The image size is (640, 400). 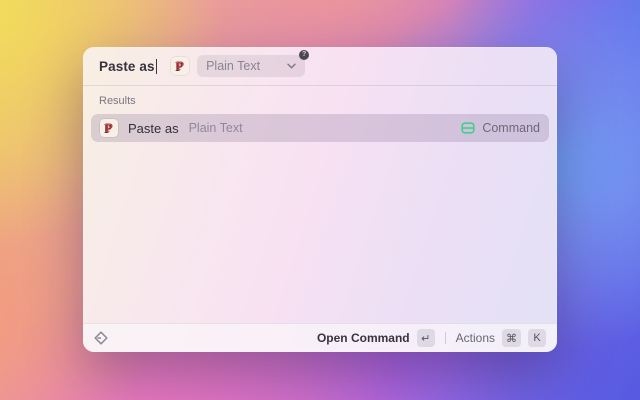 I want to click on text-caret, so click(x=156, y=66).